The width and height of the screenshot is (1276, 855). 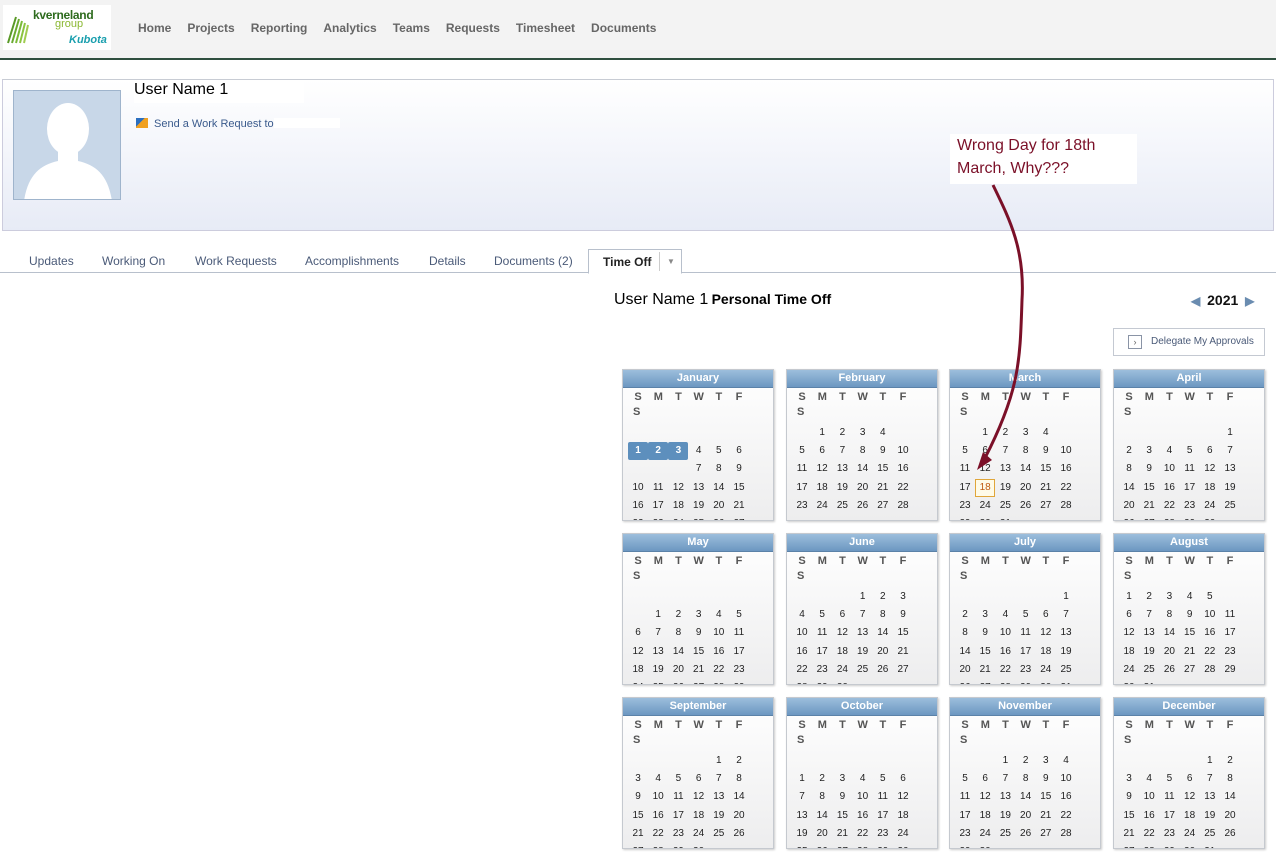 I want to click on delegate-approvals-button: › Delegate My Approvals, so click(x=1189, y=342).